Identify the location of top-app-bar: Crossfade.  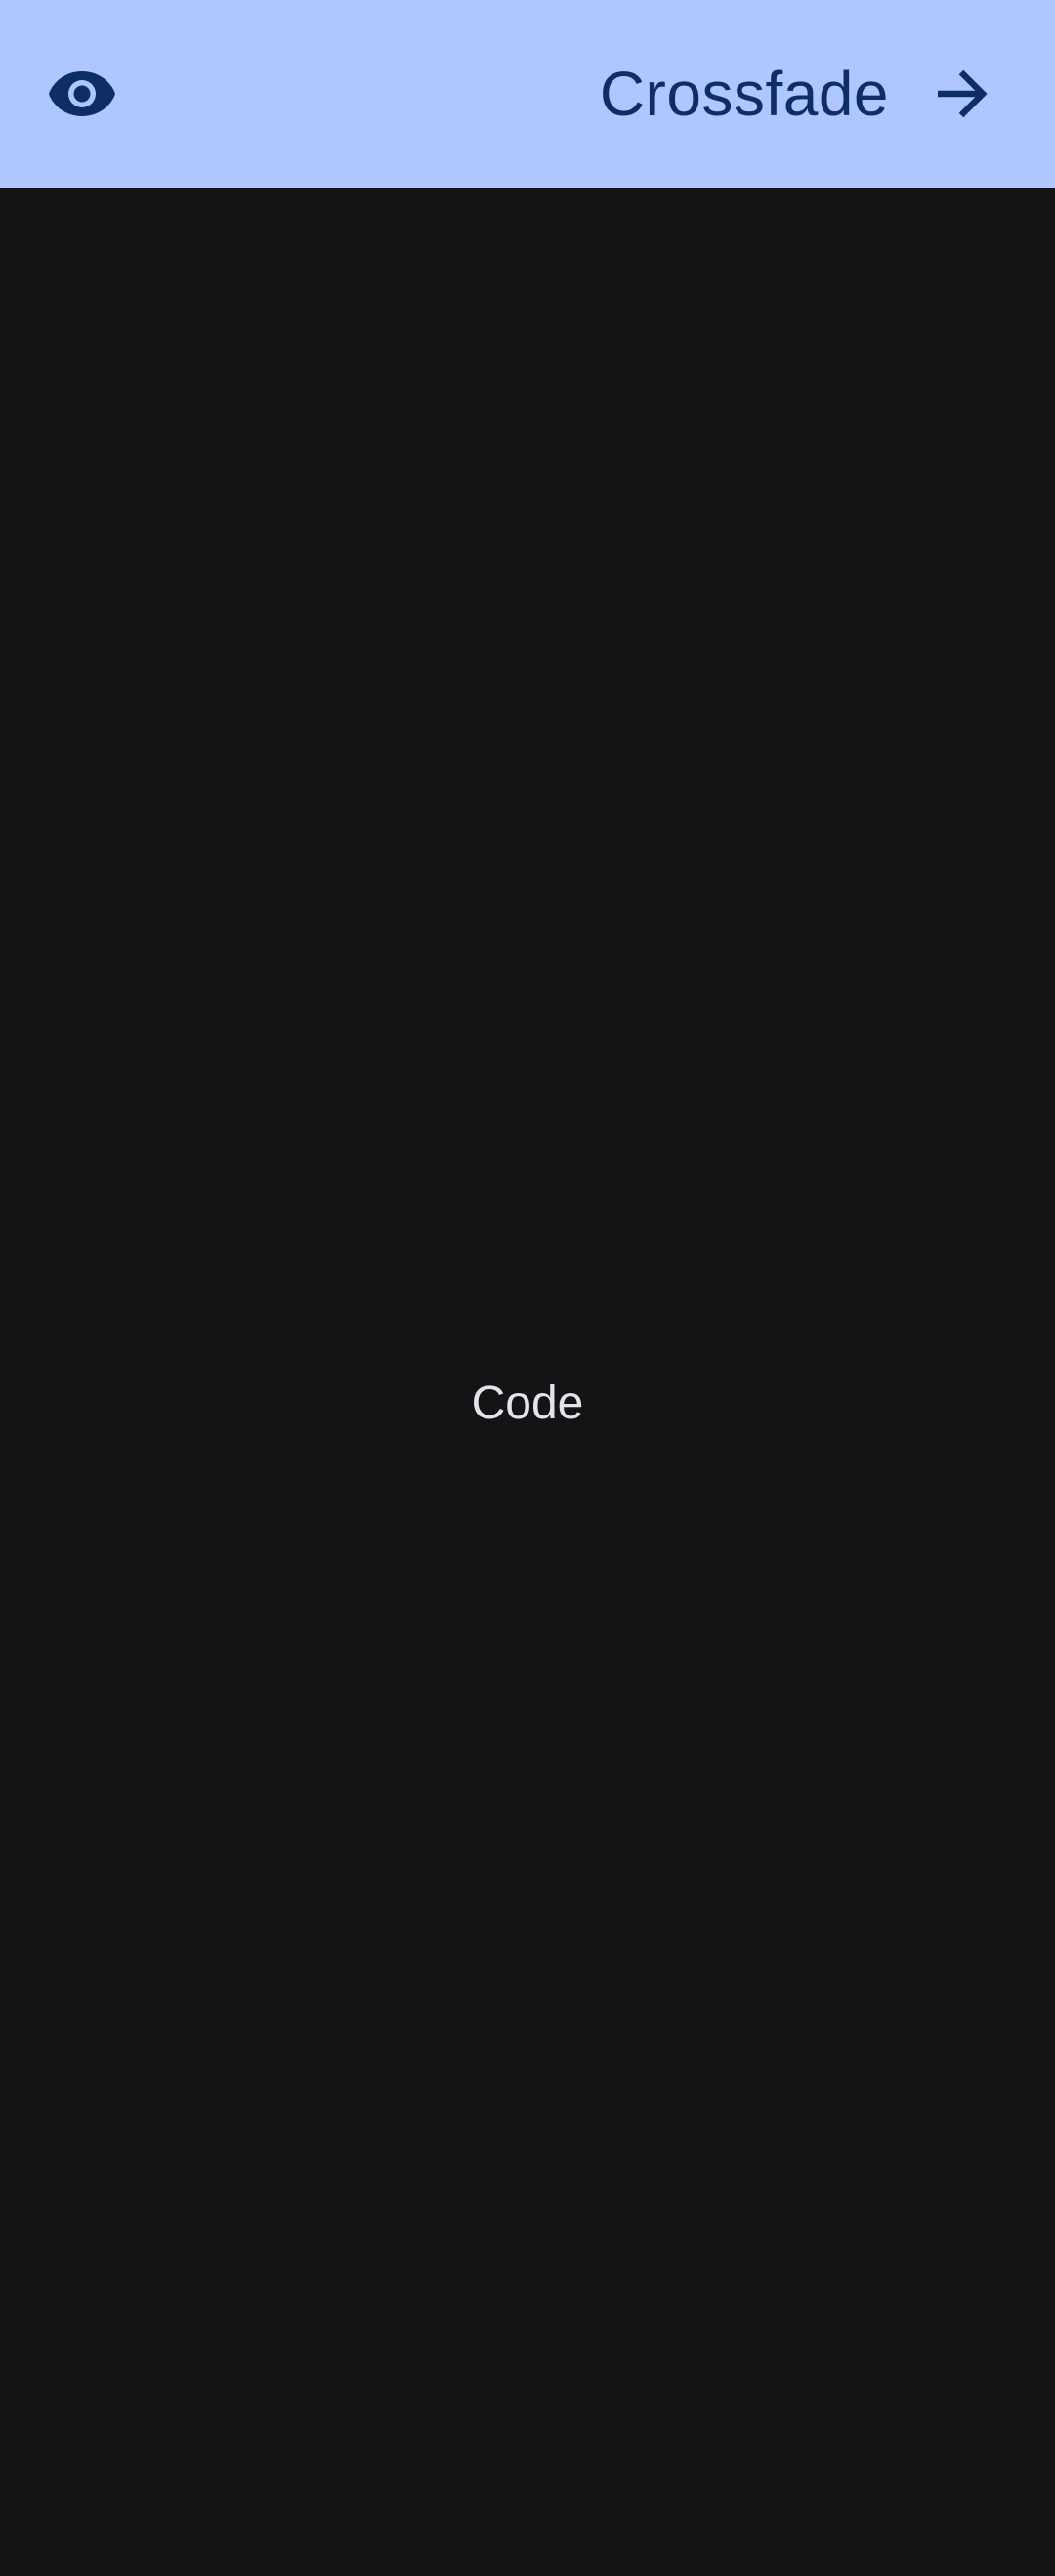
(527, 94).